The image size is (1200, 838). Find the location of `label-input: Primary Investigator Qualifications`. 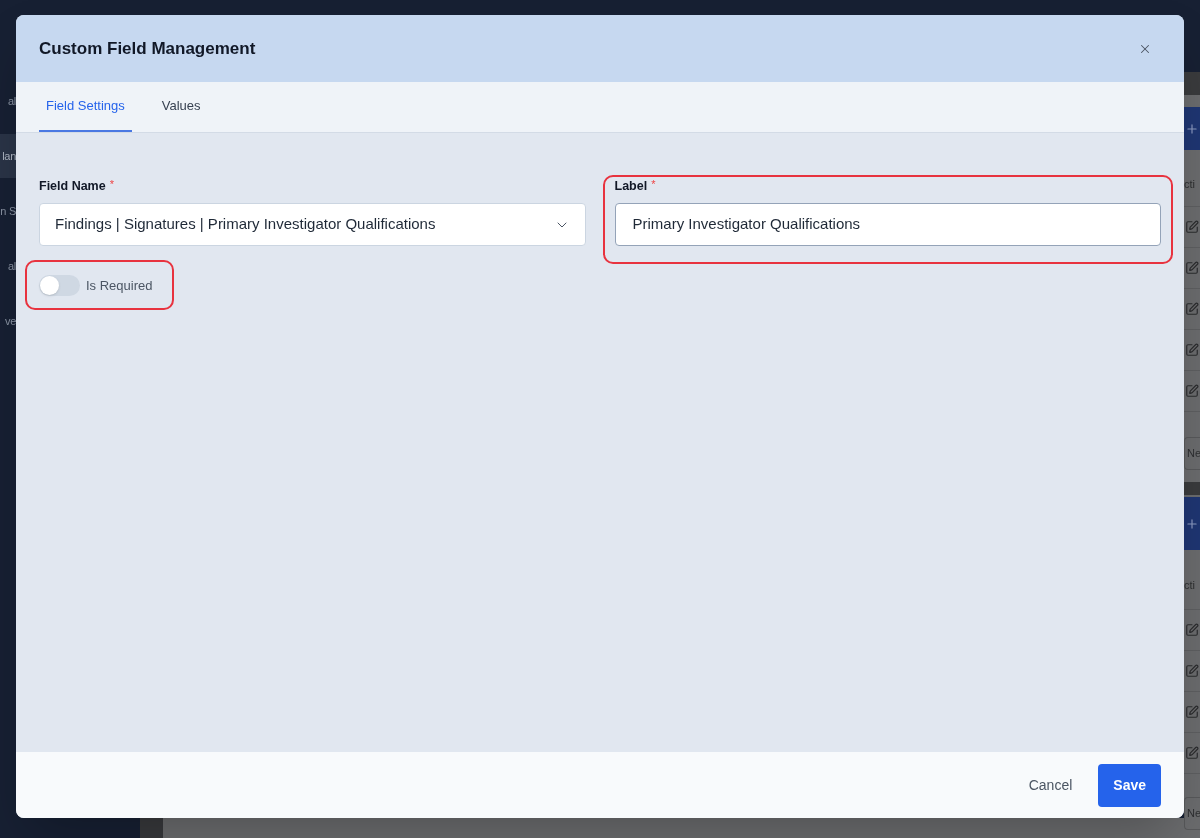

label-input: Primary Investigator Qualifications is located at coordinates (887, 224).